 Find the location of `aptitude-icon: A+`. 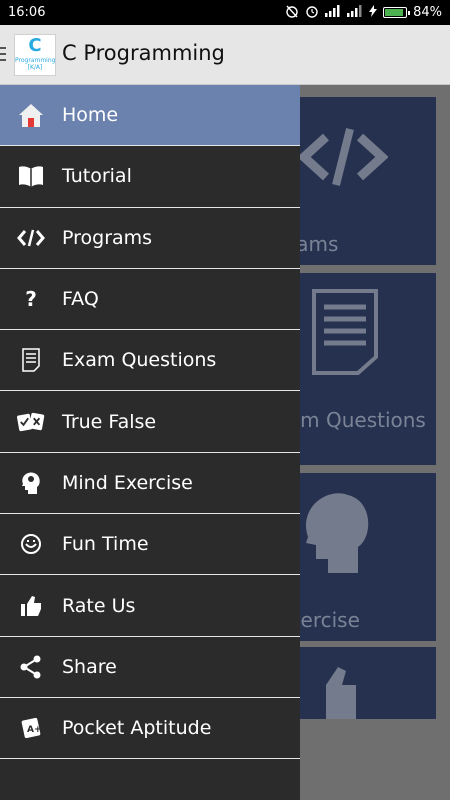

aptitude-icon: A+ is located at coordinates (31, 728).